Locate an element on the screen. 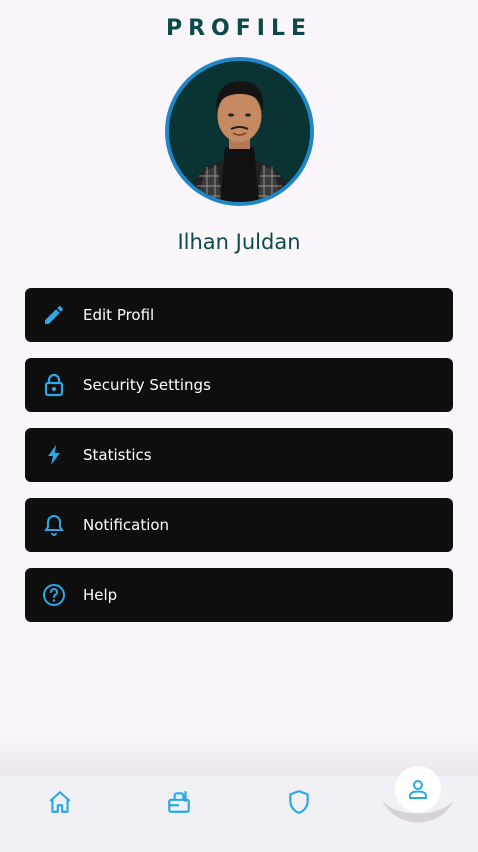 Image resolution: width=478 pixels, height=852 pixels. nav-profile is located at coordinates (418, 789).